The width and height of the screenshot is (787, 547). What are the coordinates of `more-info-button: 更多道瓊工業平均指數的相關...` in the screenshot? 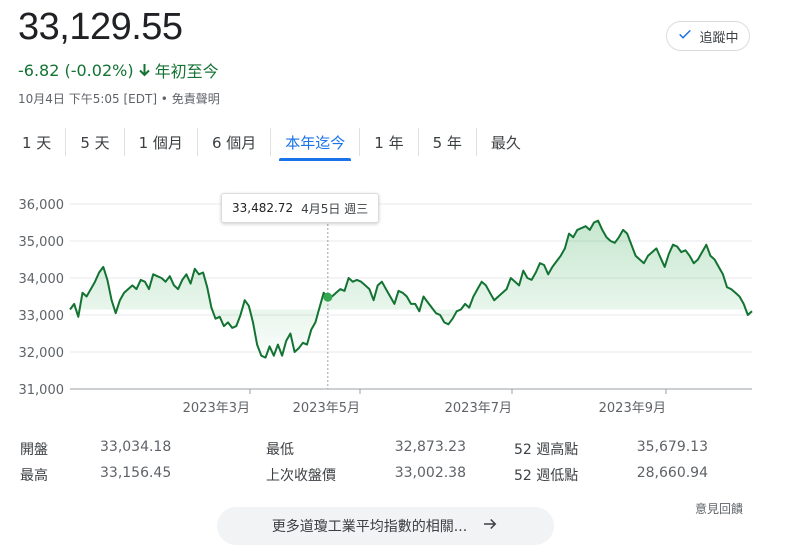 It's located at (385, 526).